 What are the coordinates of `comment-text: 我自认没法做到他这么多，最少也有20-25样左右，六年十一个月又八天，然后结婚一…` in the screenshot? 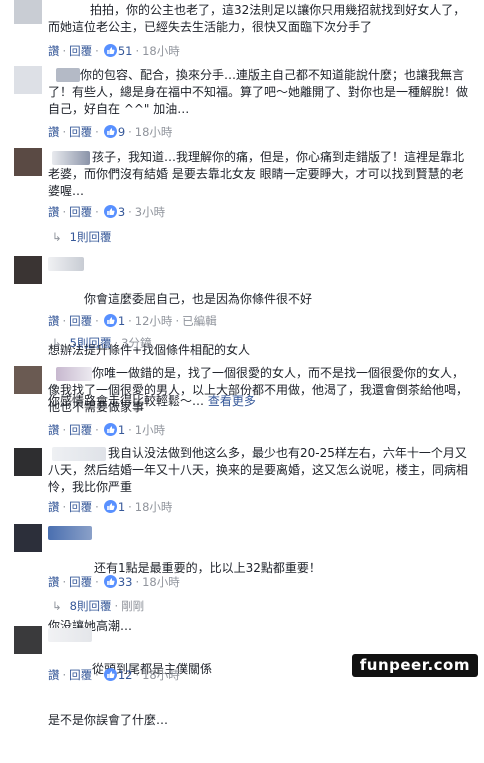 It's located at (258, 470).